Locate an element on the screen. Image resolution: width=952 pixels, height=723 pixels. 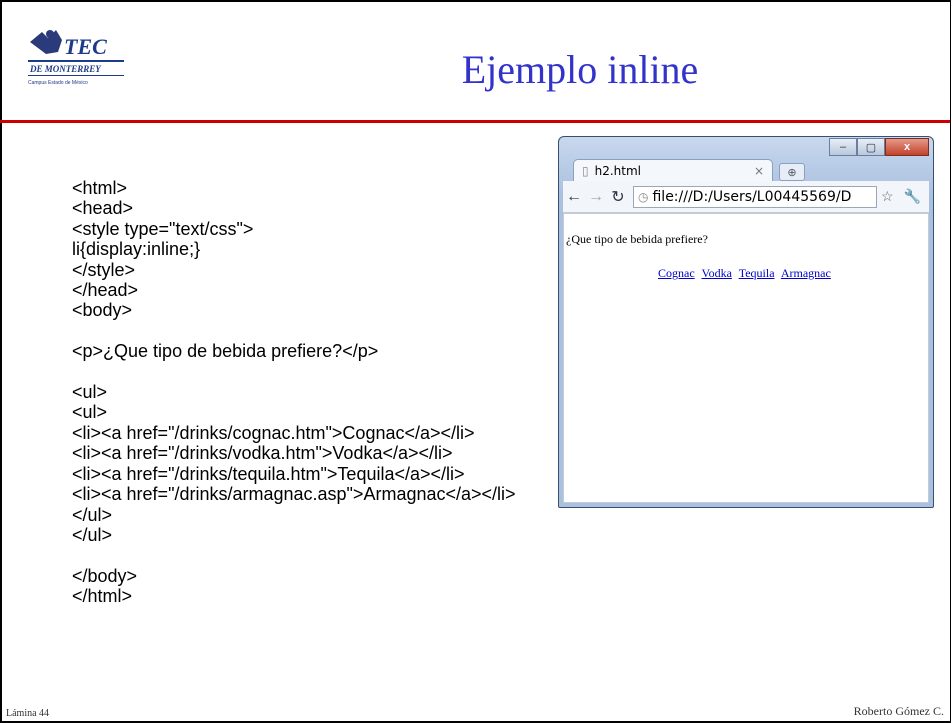
content-paragraph: ¿Que tipo de bebida prefiere? is located at coordinates (637, 239).